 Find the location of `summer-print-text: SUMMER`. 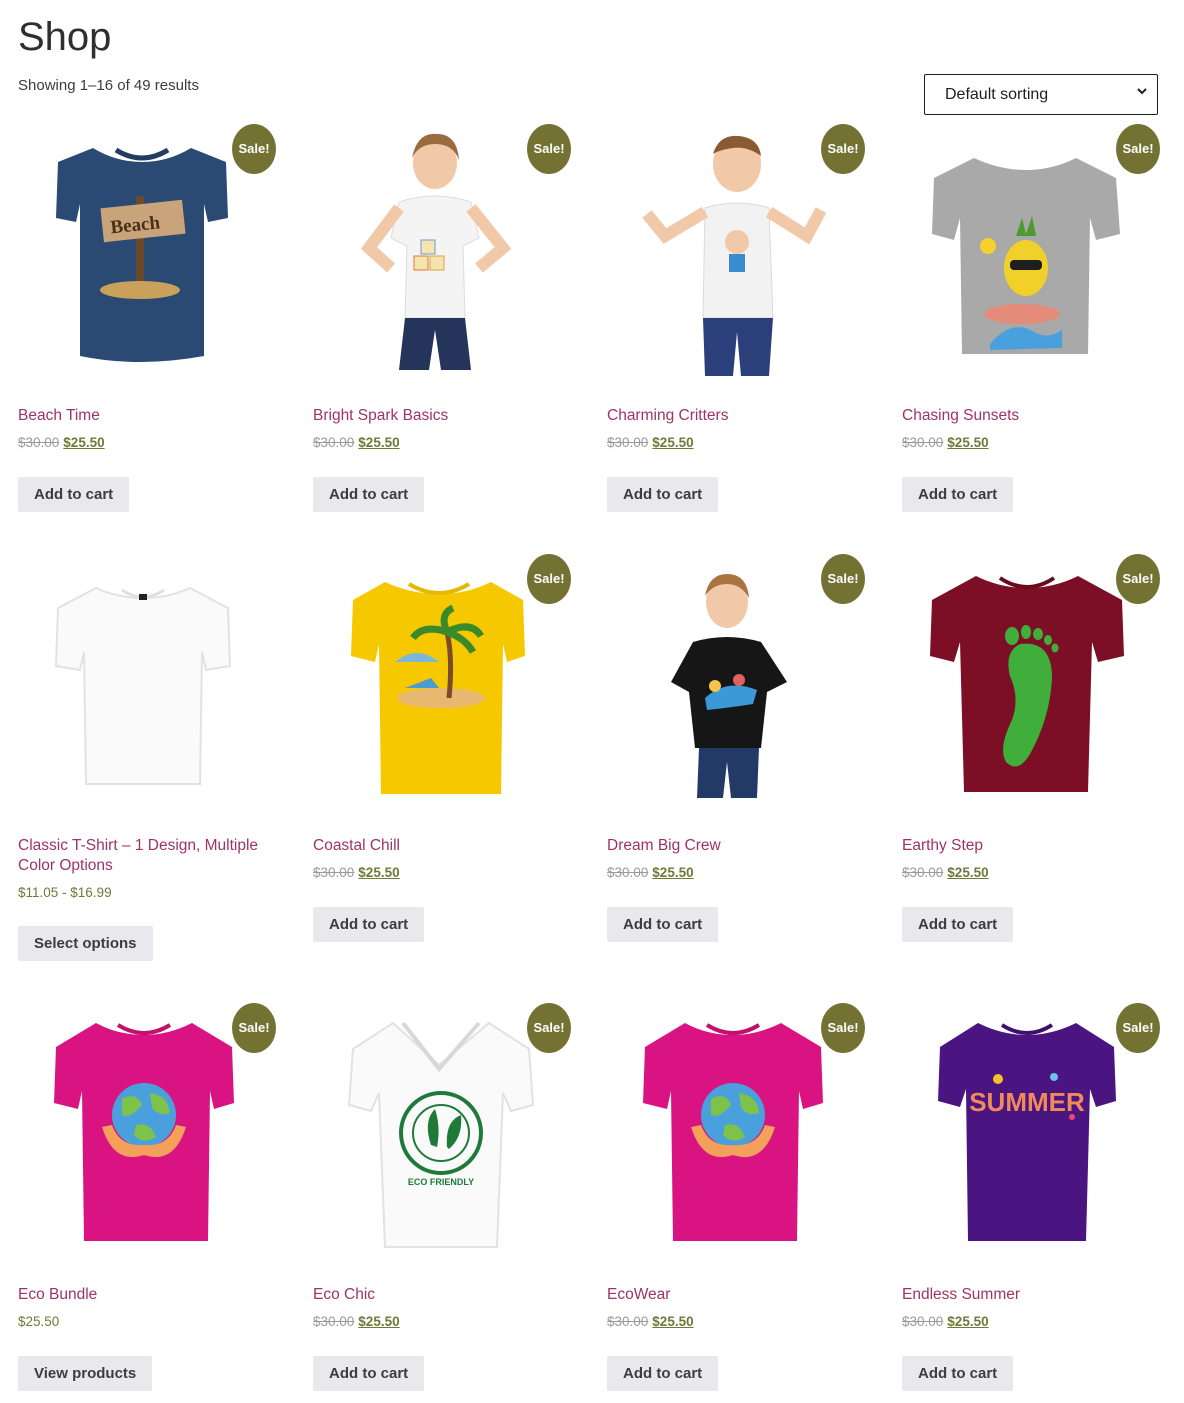

summer-print-text: SUMMER is located at coordinates (1027, 1102).